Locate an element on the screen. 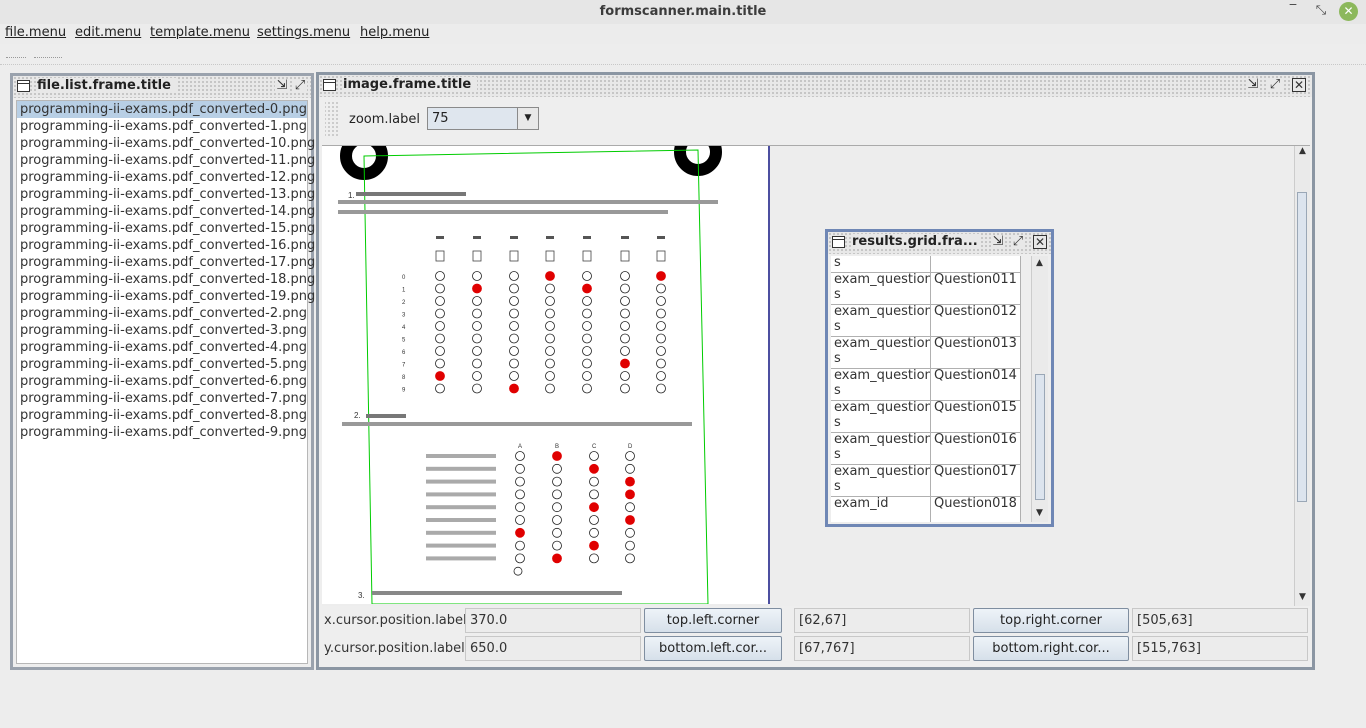  image-frame-titlebar: image.frame.title ⇲ ⤢ ✕ is located at coordinates (815, 86).